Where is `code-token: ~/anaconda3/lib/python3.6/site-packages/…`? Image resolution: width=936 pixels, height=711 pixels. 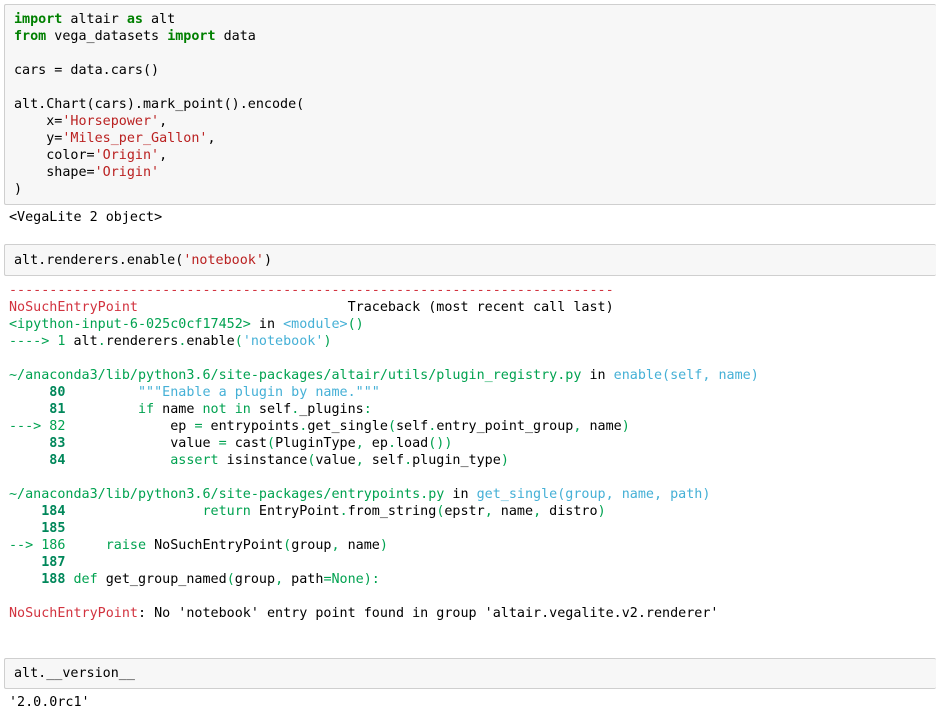
code-token: ~/anaconda3/lib/python3.6/site-packages/… is located at coordinates (227, 494).